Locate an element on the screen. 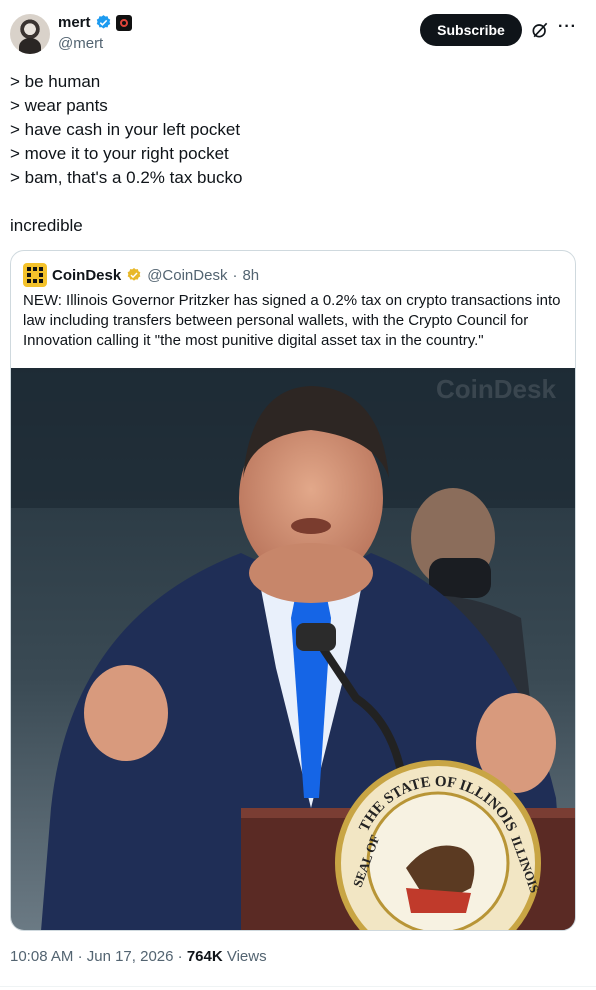  tweet-time: 10:08 AM is located at coordinates (41, 956).